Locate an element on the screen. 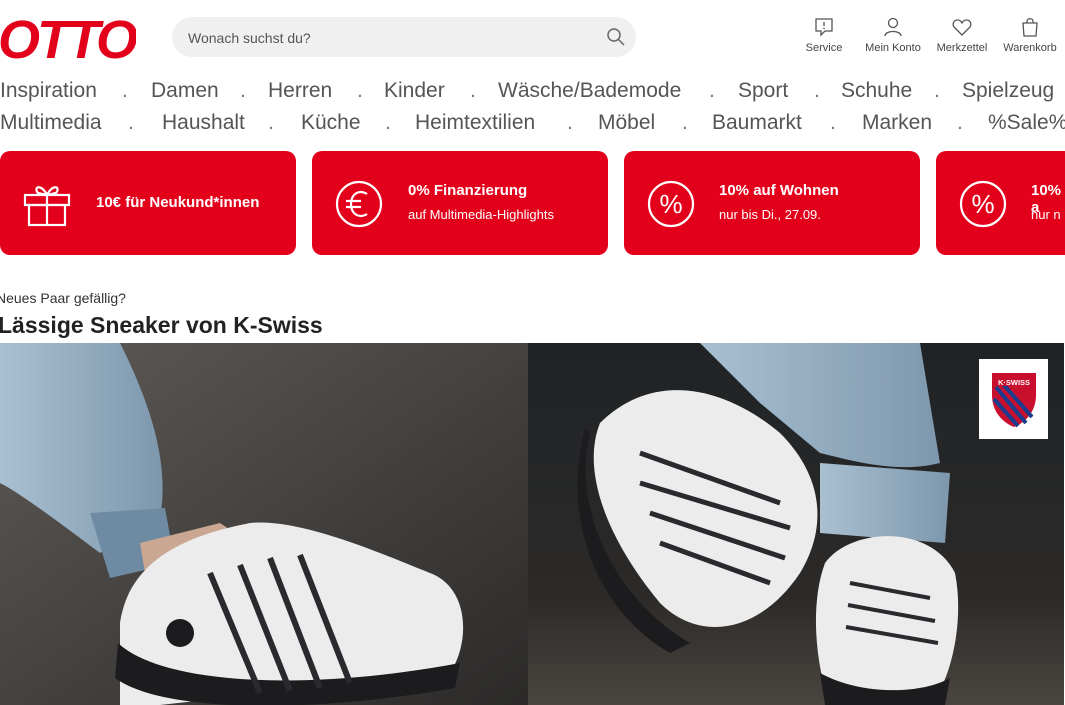  teaser-headline: Lässige Sneaker von K-Swiss is located at coordinates (161, 325).